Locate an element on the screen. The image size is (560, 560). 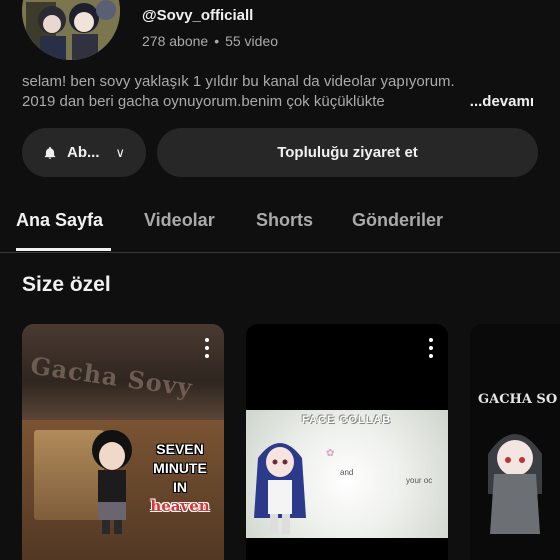
channel-tabs: Ana Sayfa Videolar Shorts Gönderiler is located at coordinates (280, 224).